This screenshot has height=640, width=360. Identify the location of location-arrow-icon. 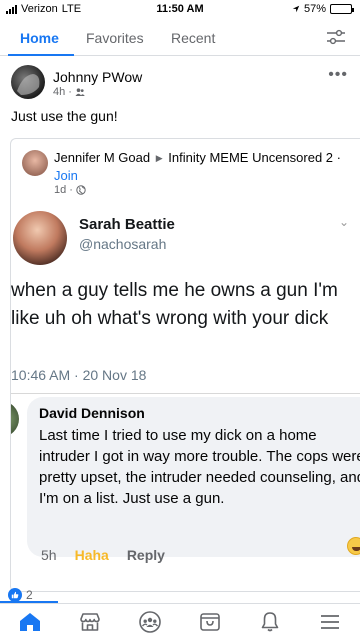
(296, 9).